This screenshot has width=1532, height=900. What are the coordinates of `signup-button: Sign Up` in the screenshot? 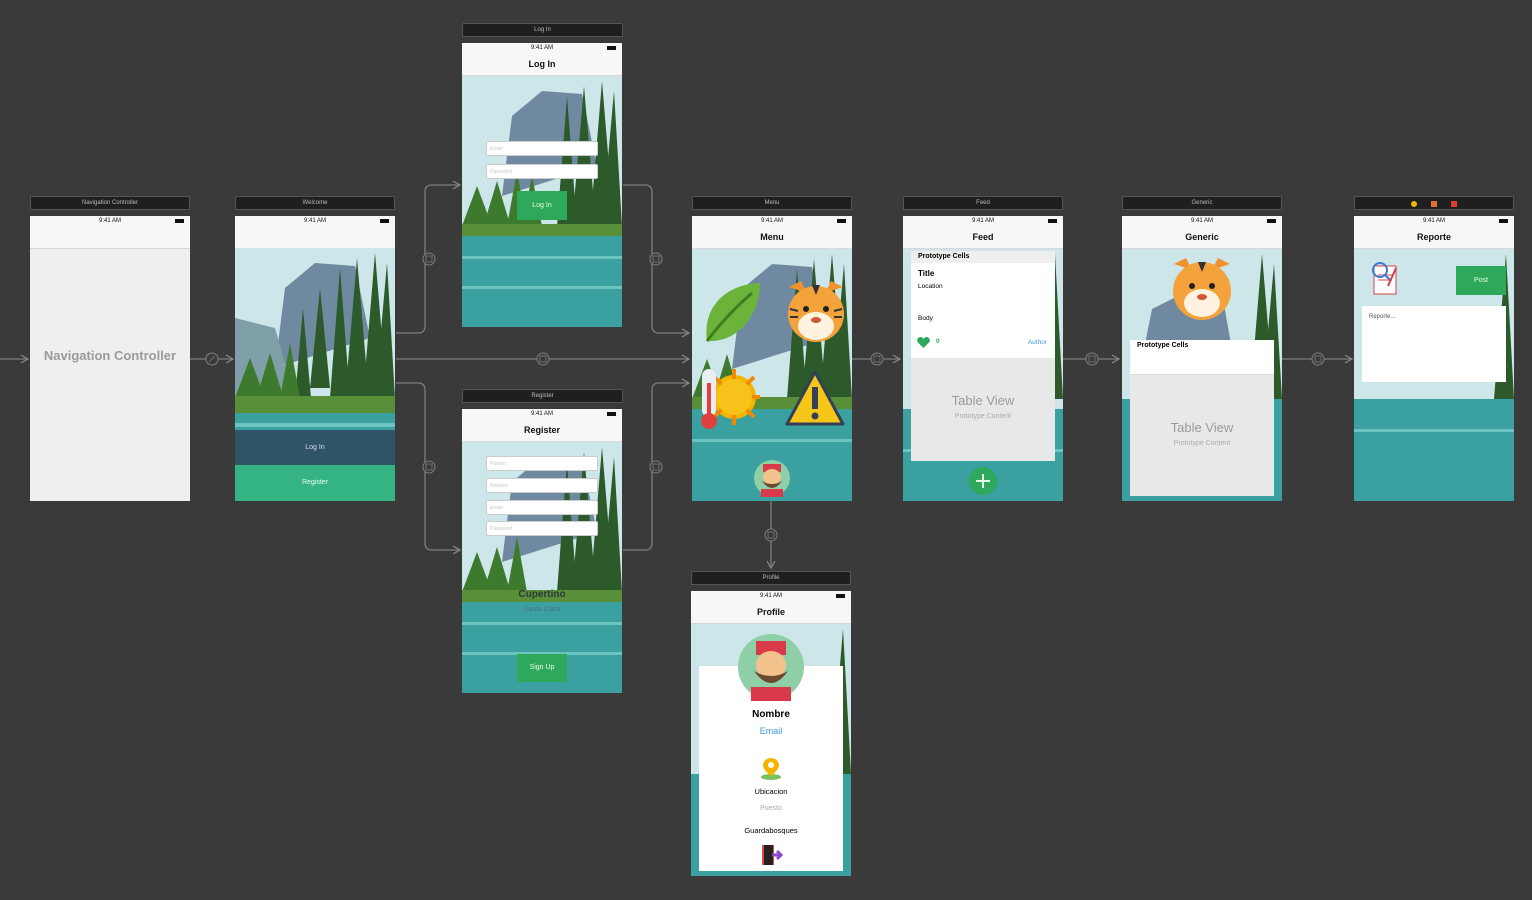 It's located at (542, 668).